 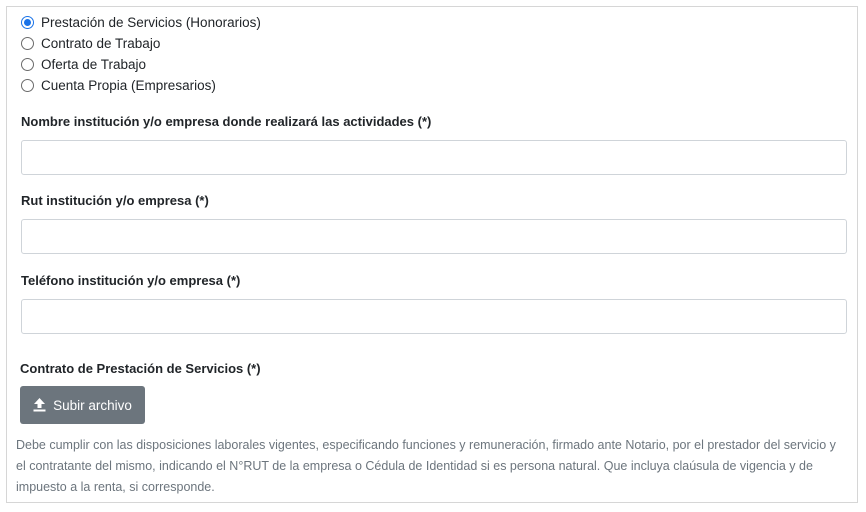 I want to click on rut-input, so click(x=434, y=236).